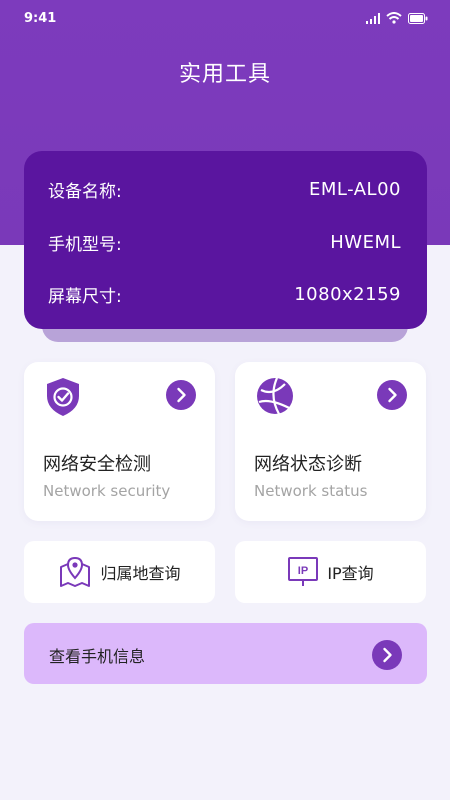 This screenshot has width=450, height=800. What do you see at coordinates (224, 189) in the screenshot?
I see `device-row-name: 设备名称: EML-AL00` at bounding box center [224, 189].